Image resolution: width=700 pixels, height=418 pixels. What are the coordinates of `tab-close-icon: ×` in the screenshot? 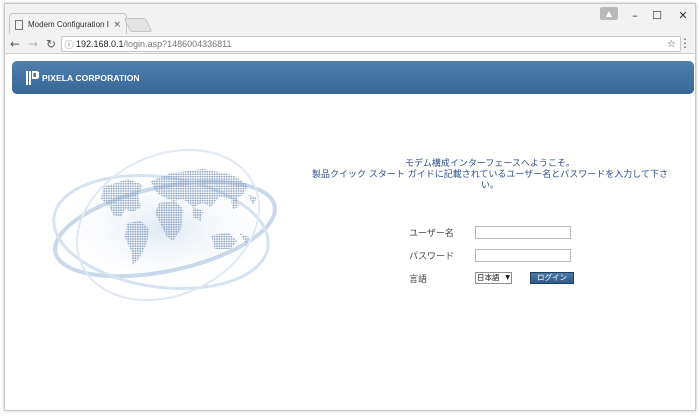 It's located at (117, 25).